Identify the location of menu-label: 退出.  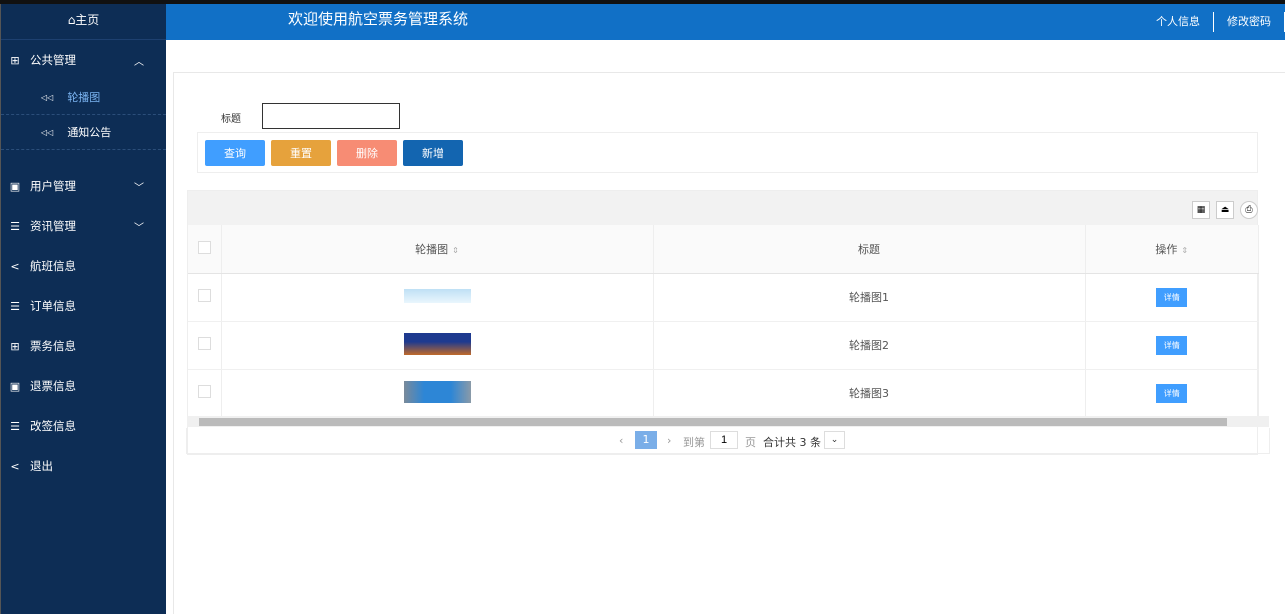
(41, 466).